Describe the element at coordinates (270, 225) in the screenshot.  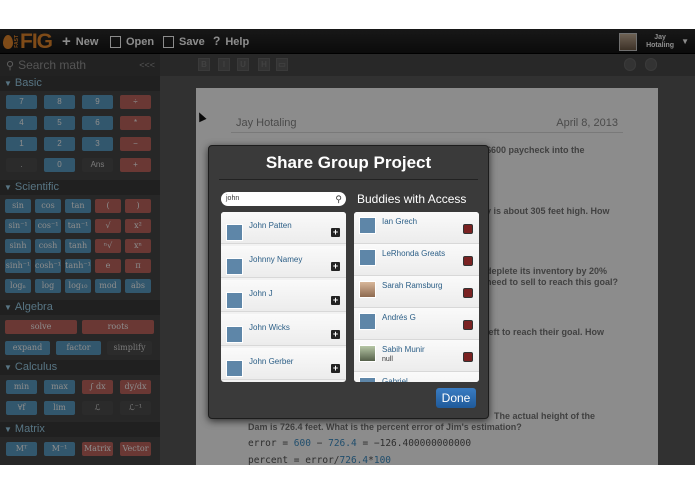
I see `result-name: John Patten` at that location.